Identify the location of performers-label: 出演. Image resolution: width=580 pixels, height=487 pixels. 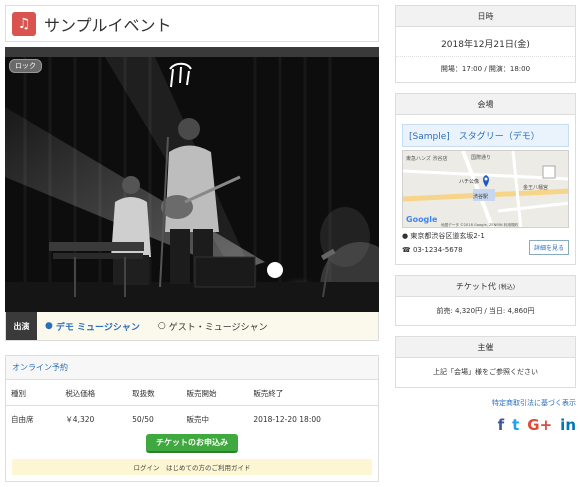
(21, 326).